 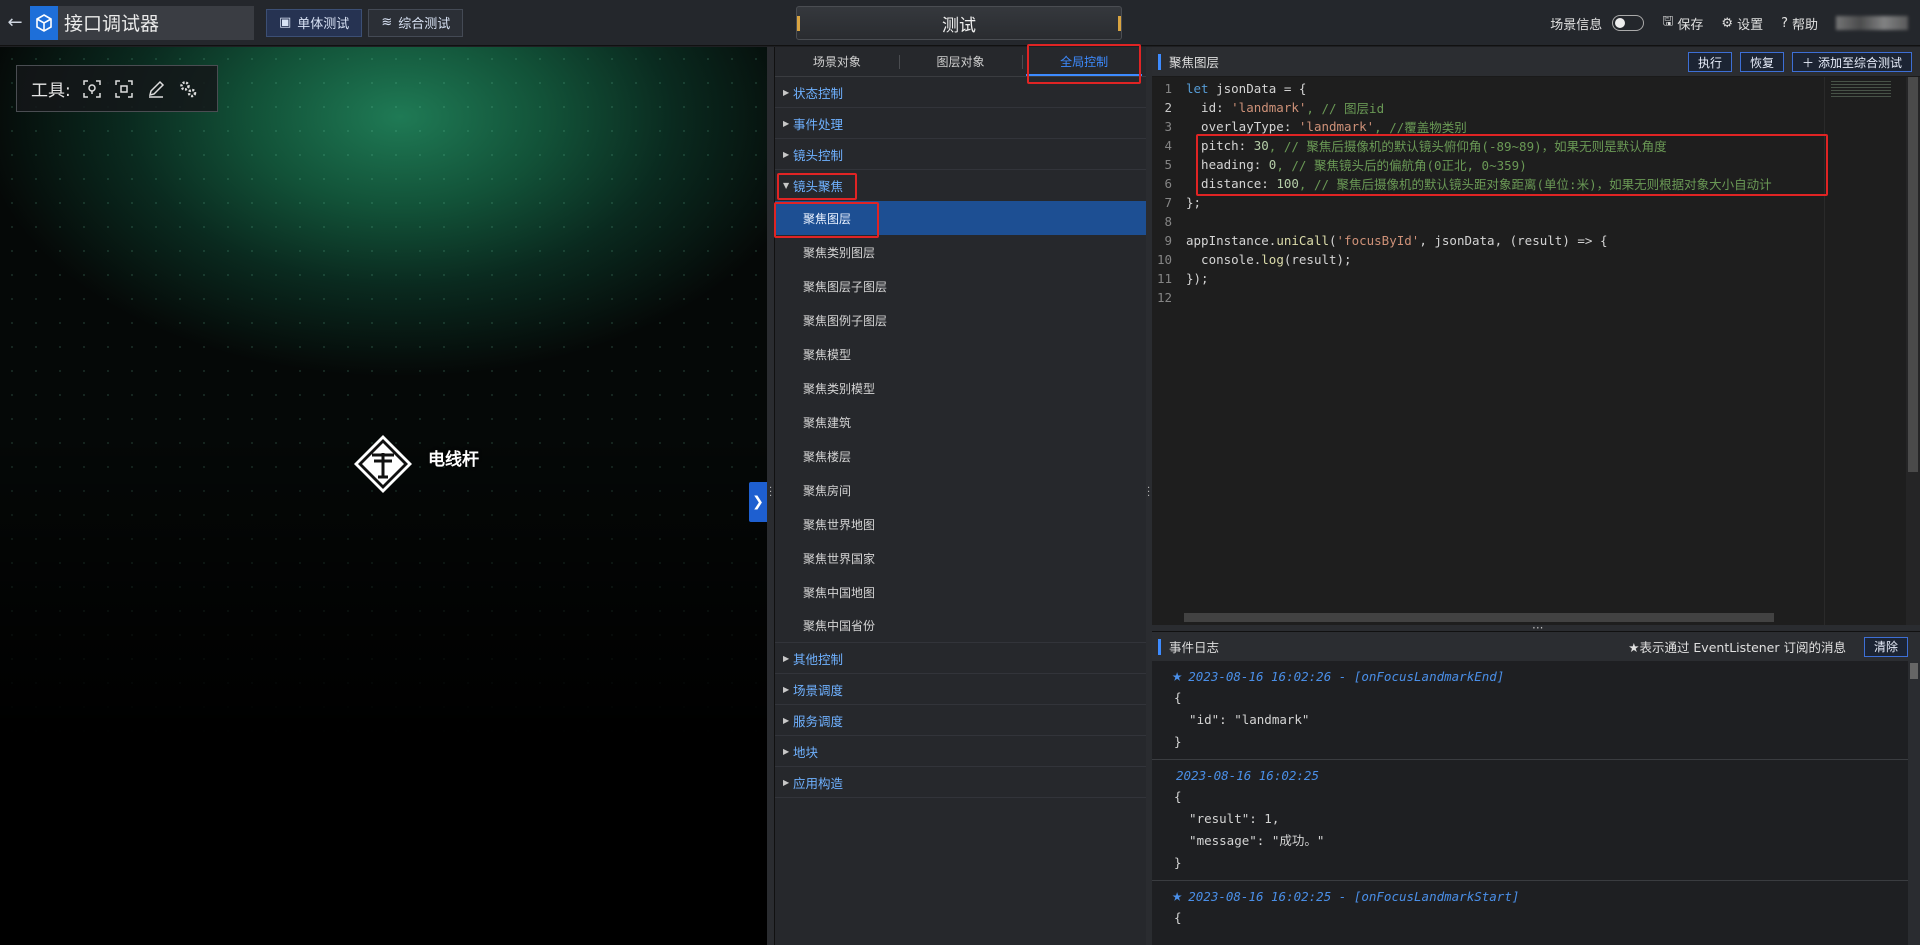 I want to click on tree-group-land-block: ▶ 地块, so click(x=960, y=751).